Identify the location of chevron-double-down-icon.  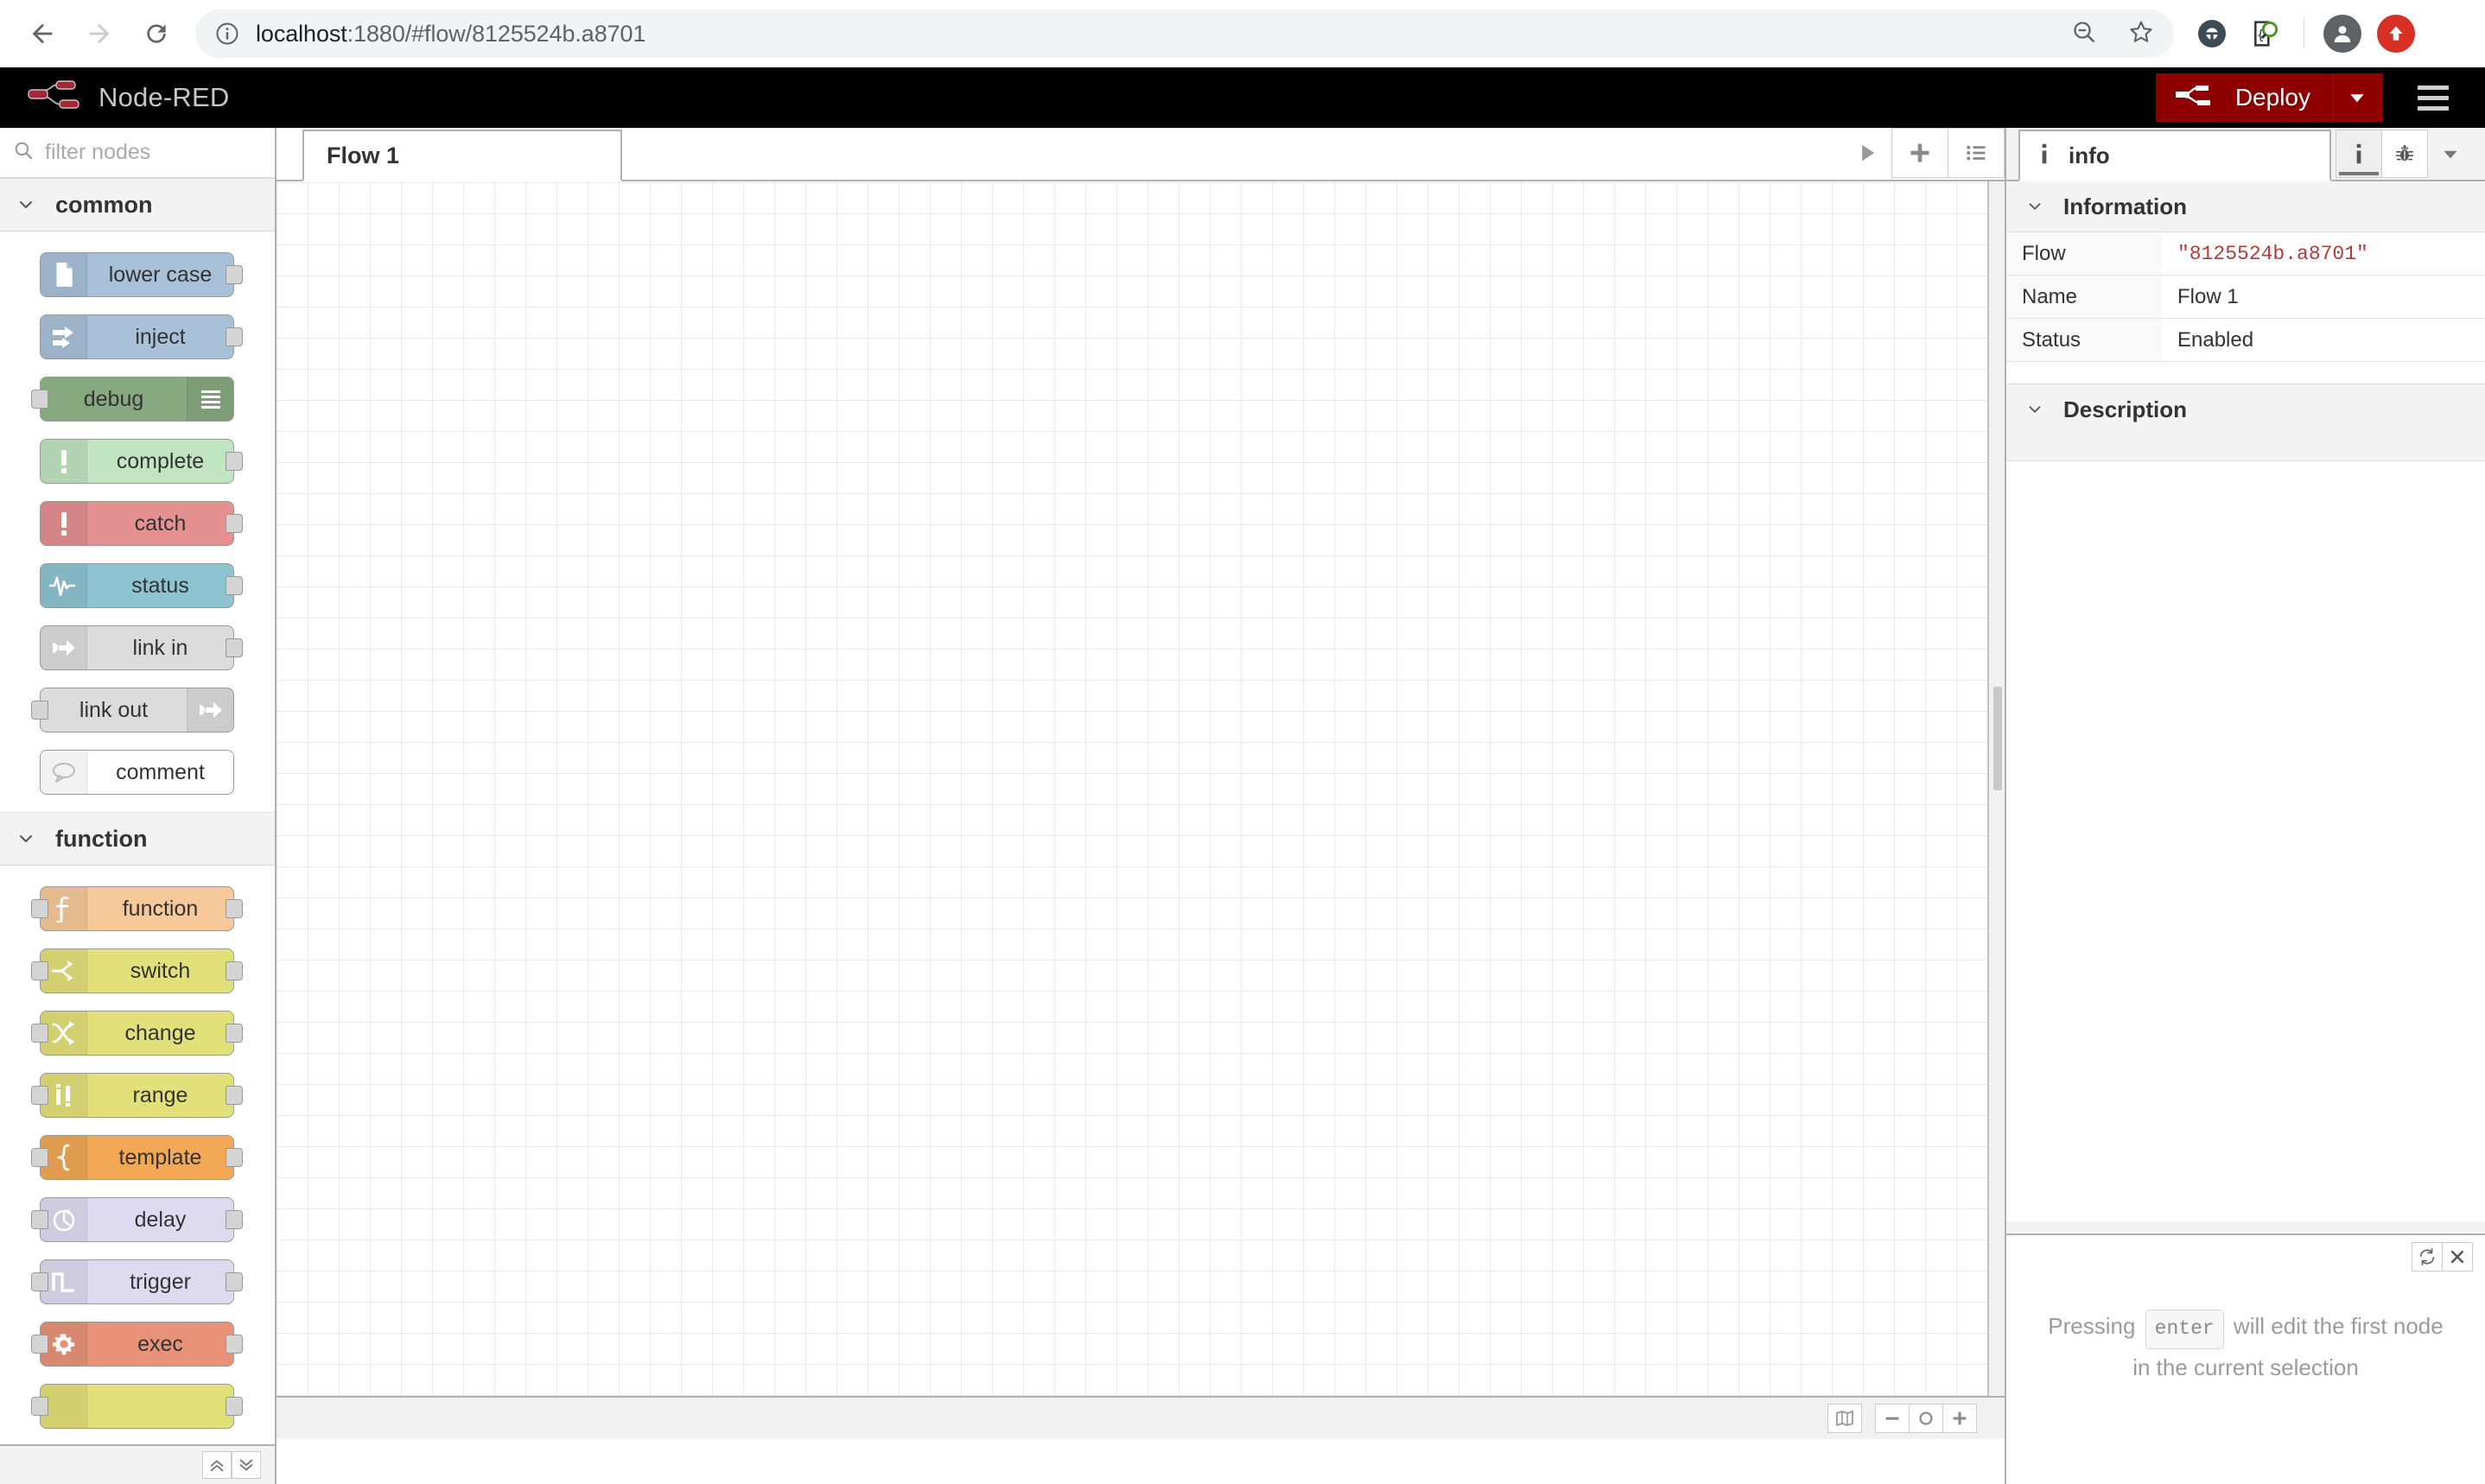
(246, 1465).